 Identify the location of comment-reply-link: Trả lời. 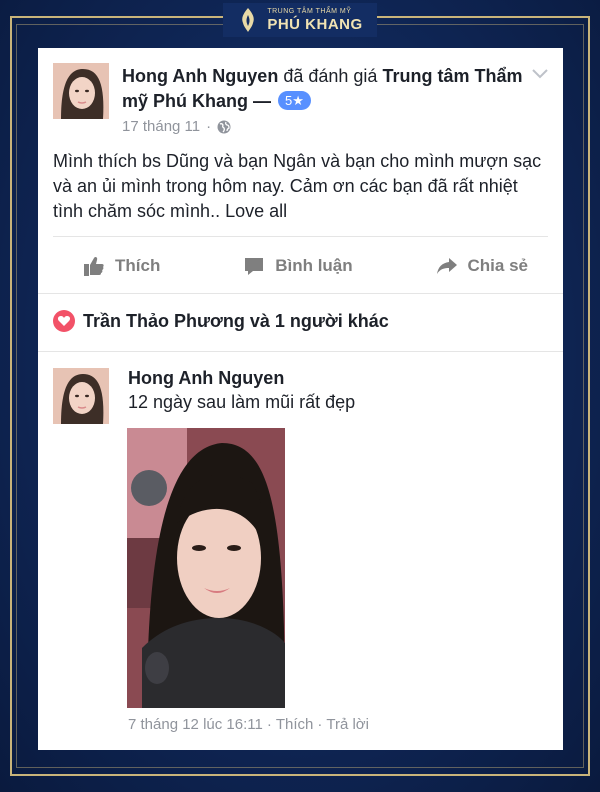
(347, 724).